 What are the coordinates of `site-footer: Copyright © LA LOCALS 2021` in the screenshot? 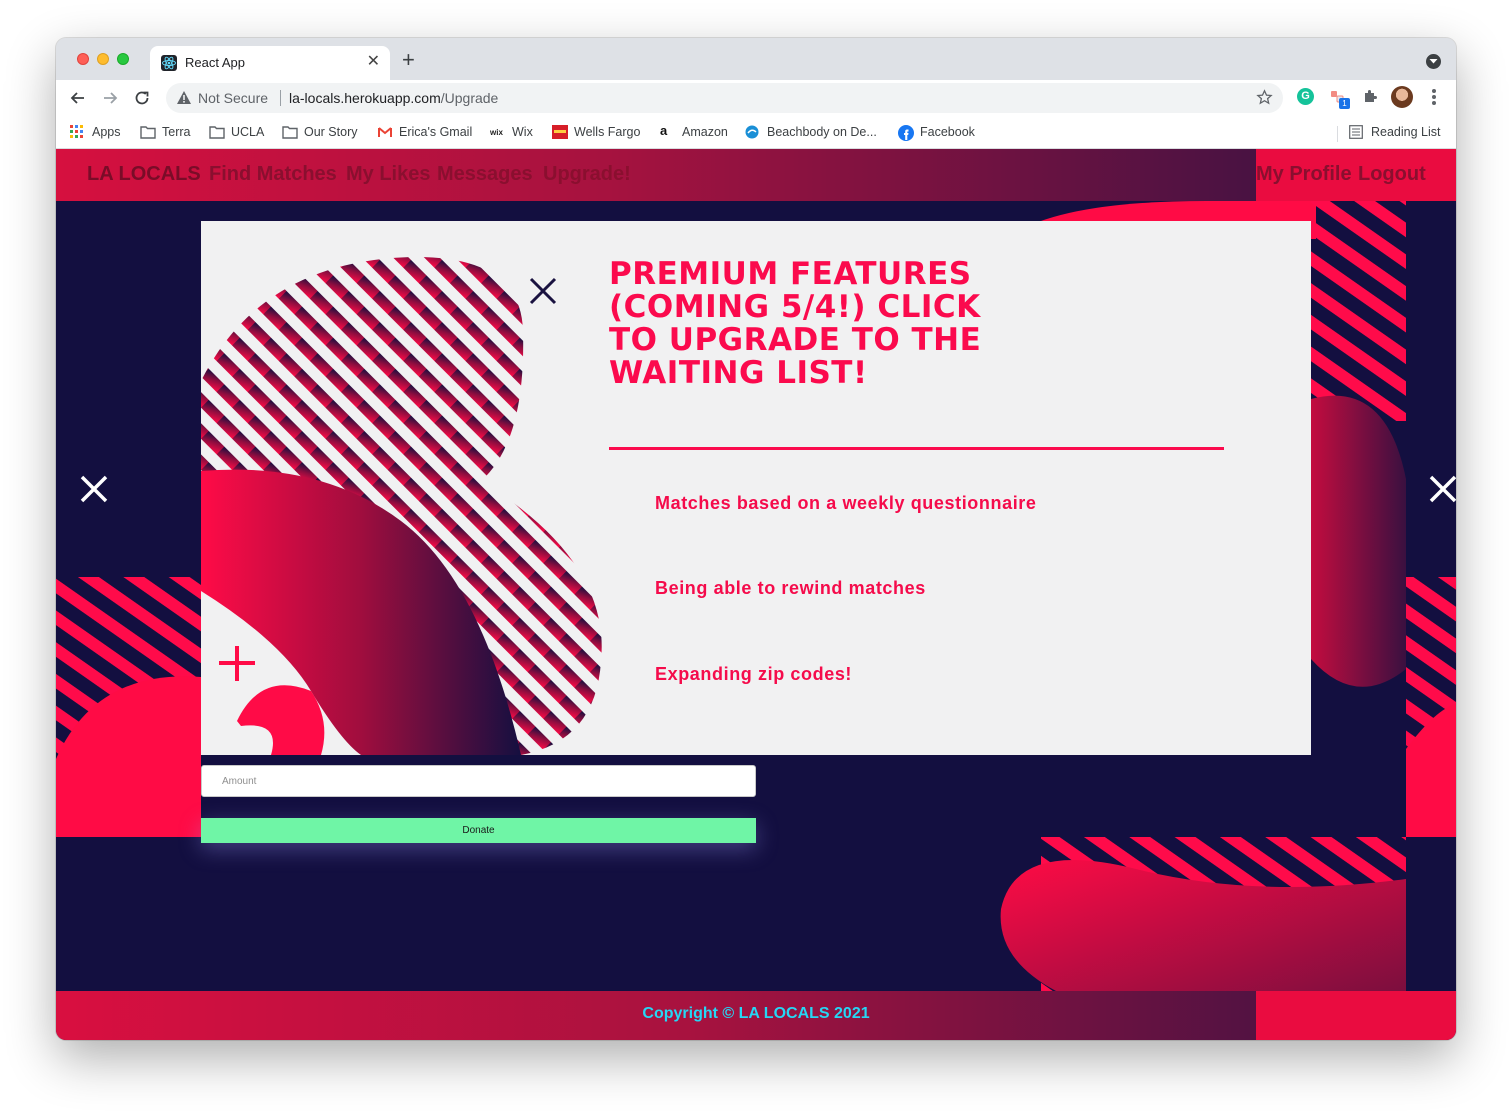 It's located at (756, 1015).